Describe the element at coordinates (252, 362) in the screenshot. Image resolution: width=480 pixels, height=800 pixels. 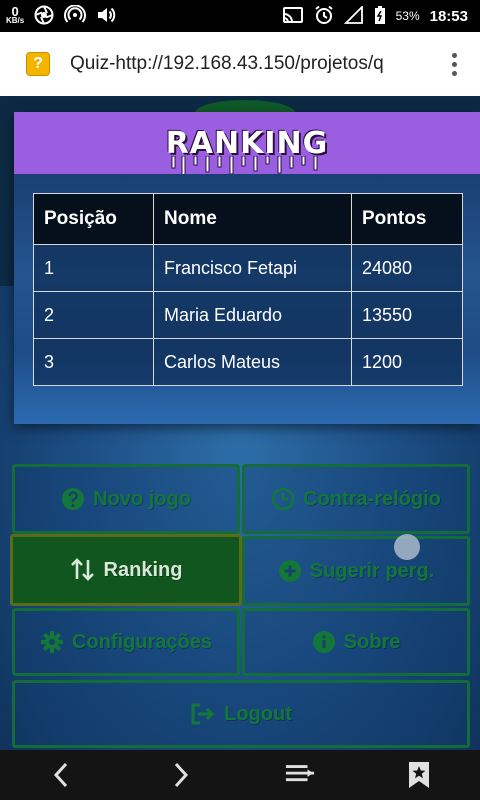
I see `cell-name: Carlos Mateus` at that location.